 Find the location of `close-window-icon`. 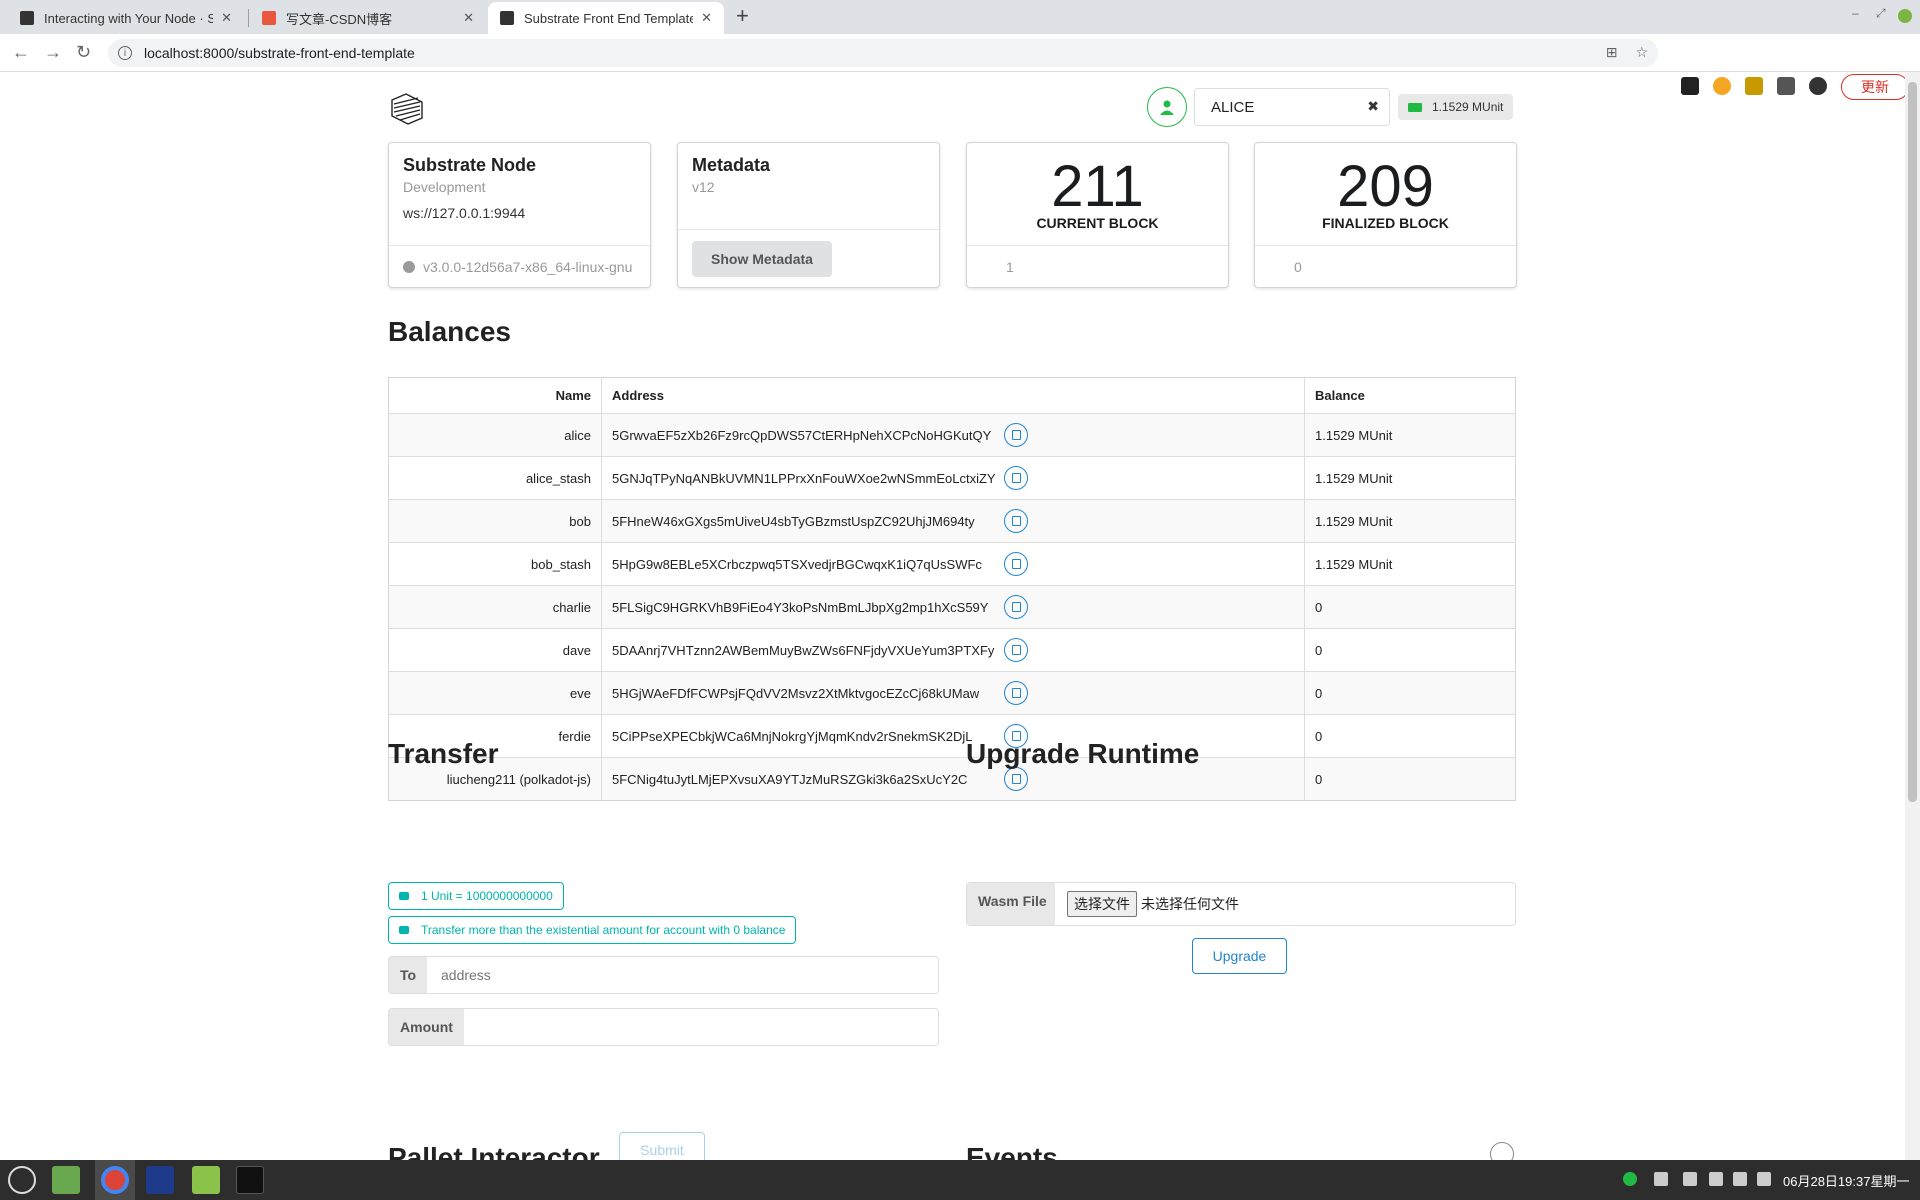

close-window-icon is located at coordinates (1905, 16).